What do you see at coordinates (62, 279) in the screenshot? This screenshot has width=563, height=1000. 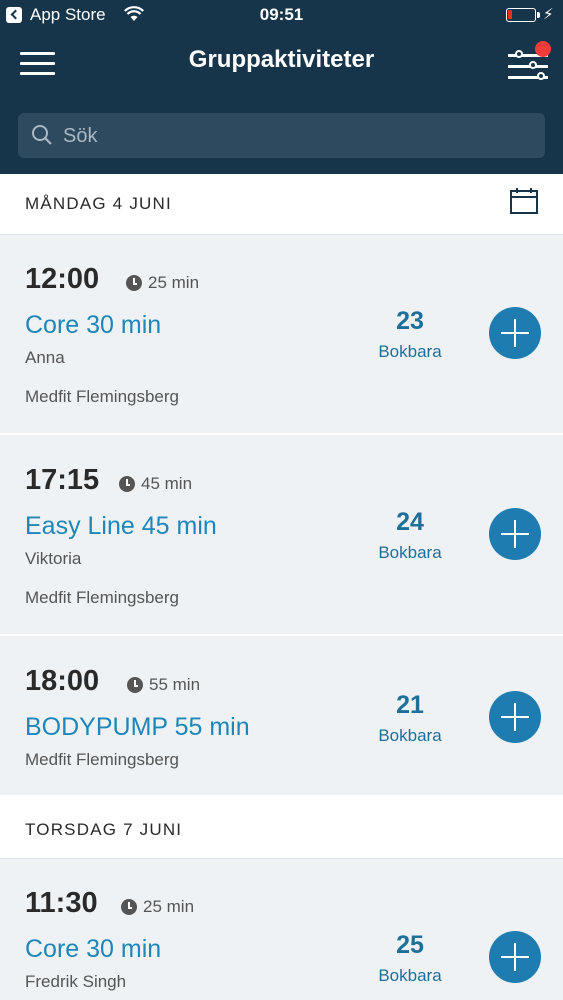 I see `activity-time: 12:00` at bounding box center [62, 279].